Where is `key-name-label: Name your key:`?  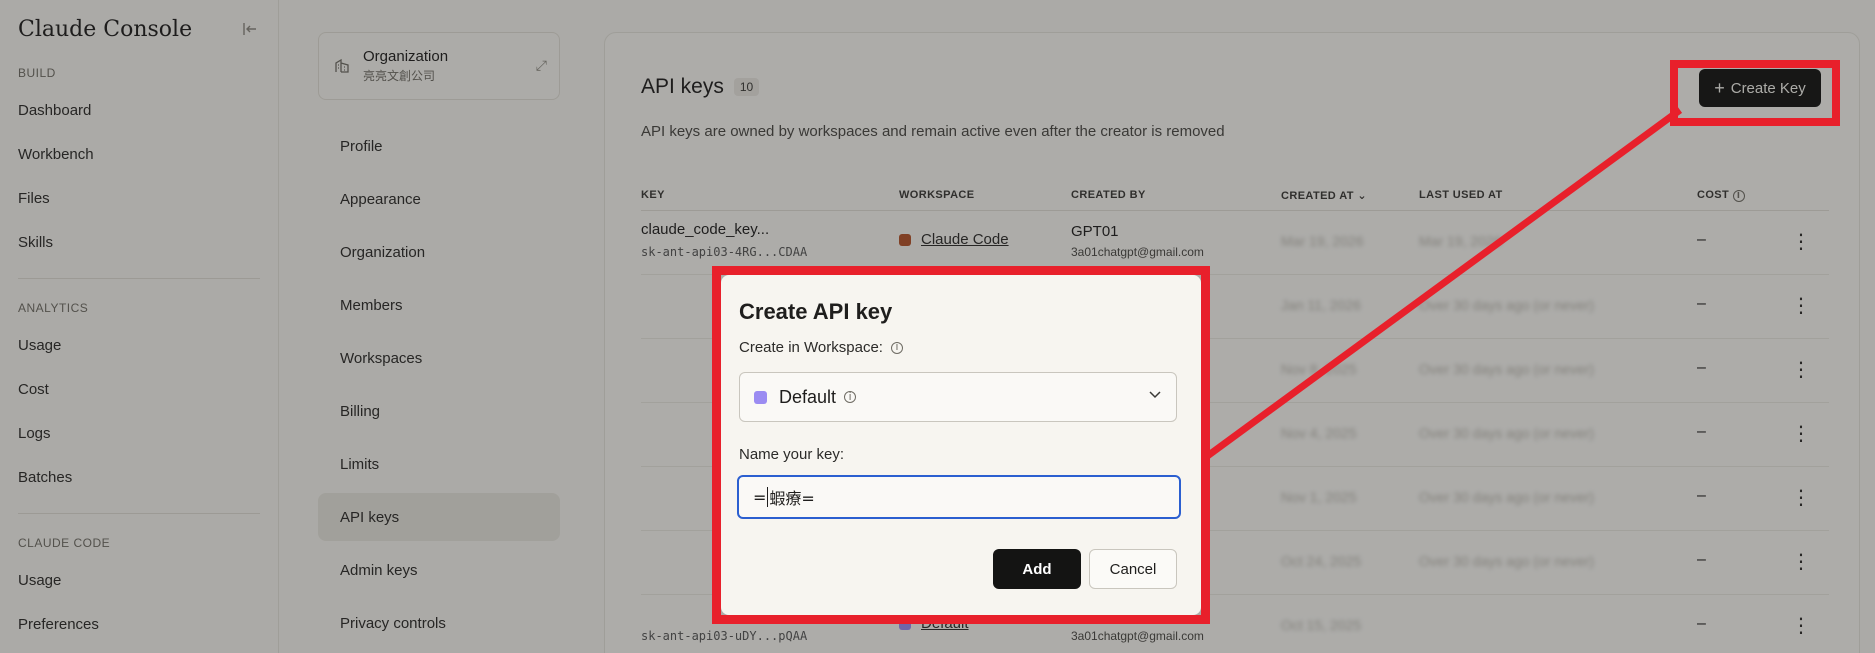
key-name-label: Name your key: is located at coordinates (792, 454).